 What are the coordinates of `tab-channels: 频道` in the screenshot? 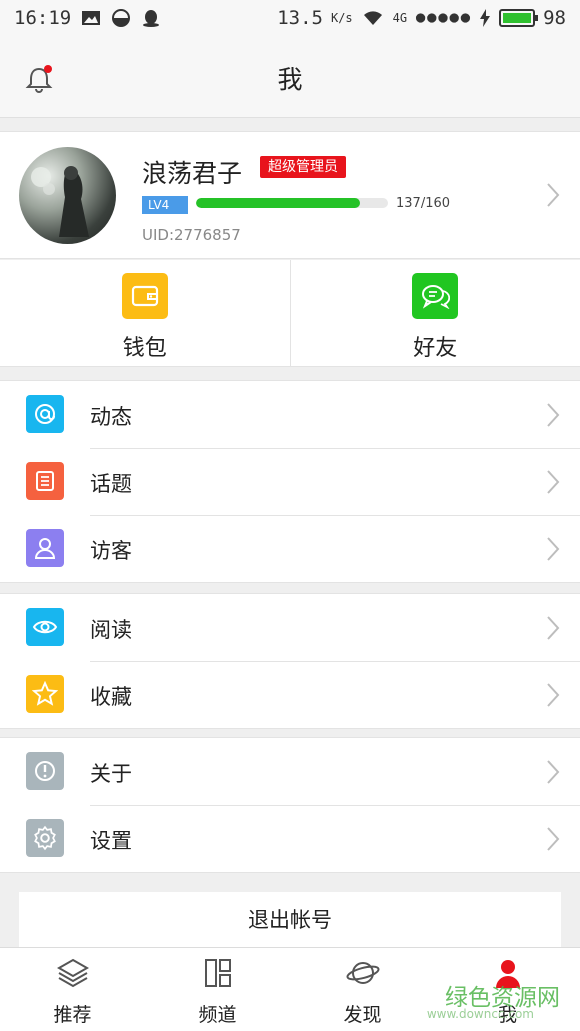 It's located at (217, 989).